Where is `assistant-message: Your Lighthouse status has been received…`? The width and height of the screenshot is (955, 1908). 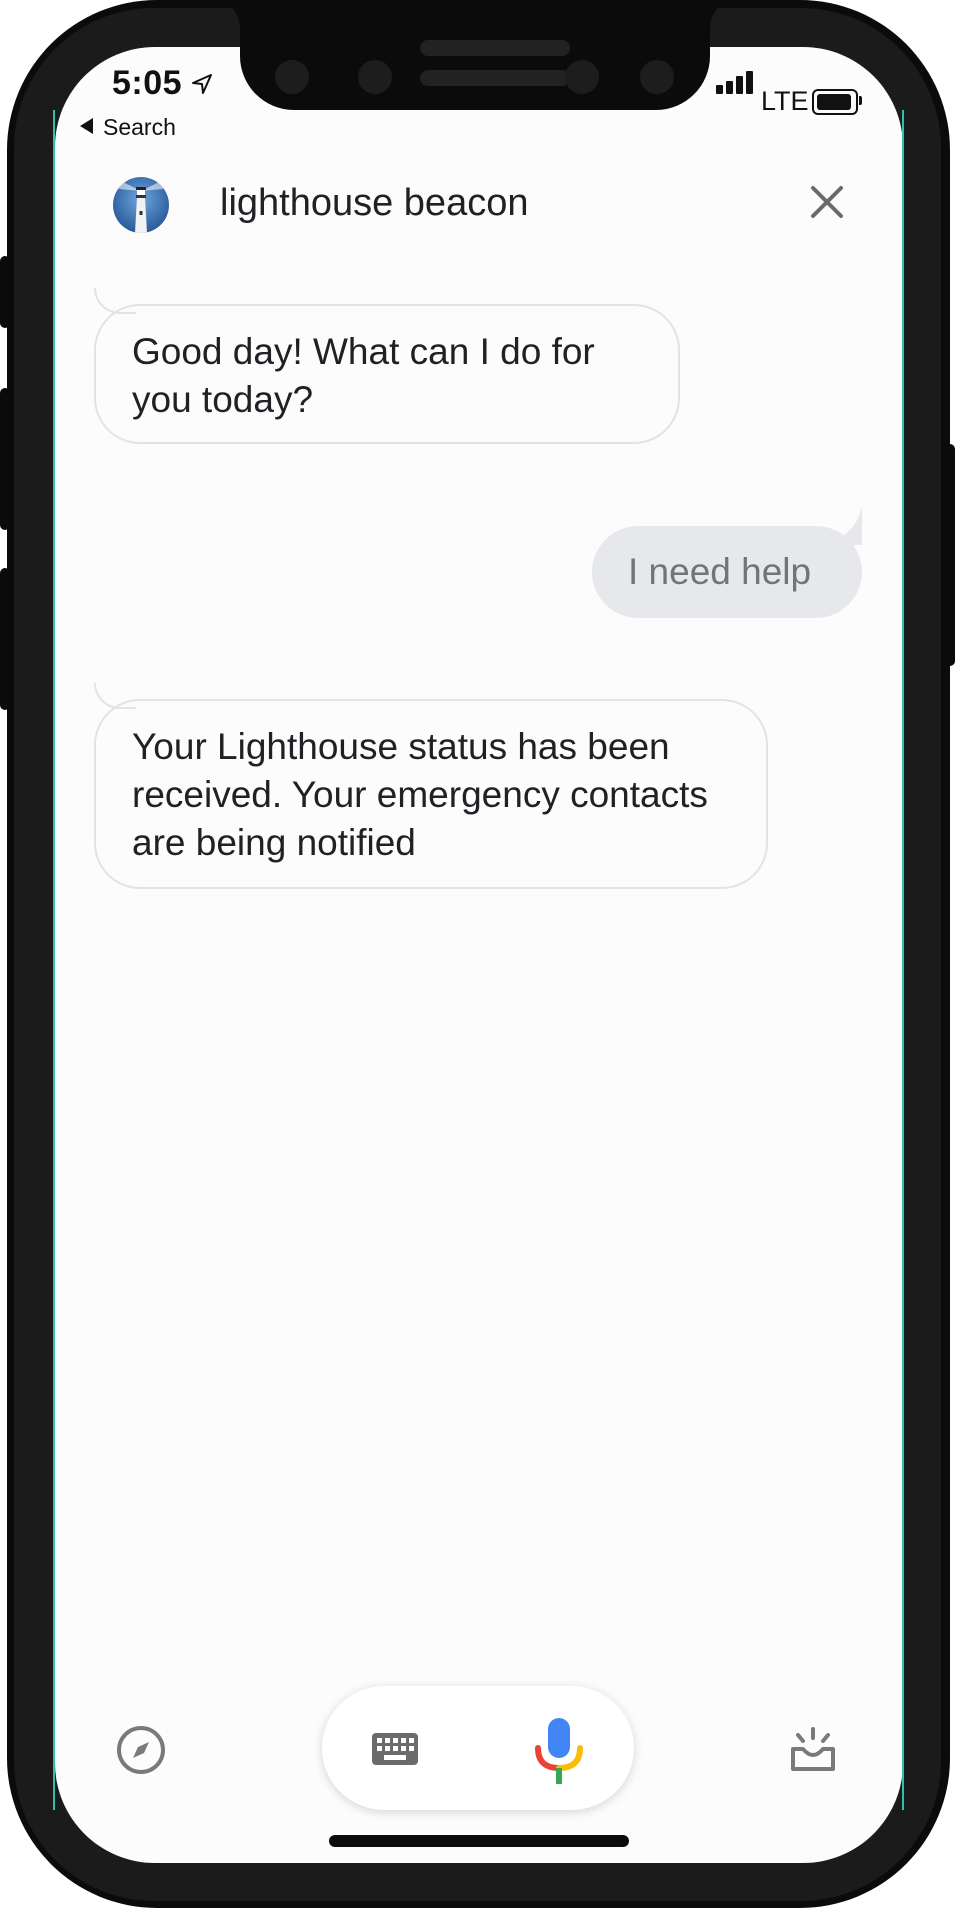
assistant-message: Your Lighthouse status has been received… is located at coordinates (431, 786).